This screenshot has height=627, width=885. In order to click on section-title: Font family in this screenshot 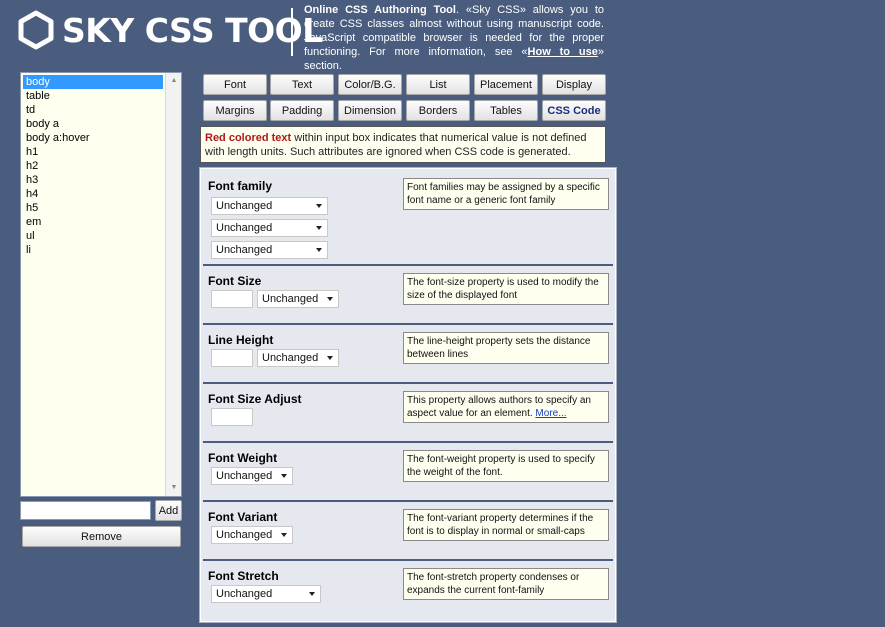, I will do `click(240, 186)`.